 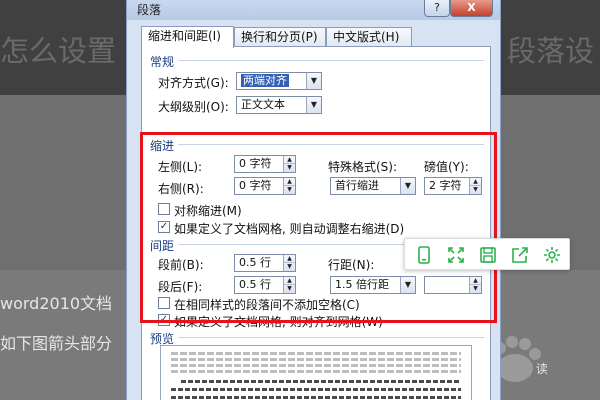 What do you see at coordinates (162, 62) in the screenshot?
I see `general-section-title: 常规` at bounding box center [162, 62].